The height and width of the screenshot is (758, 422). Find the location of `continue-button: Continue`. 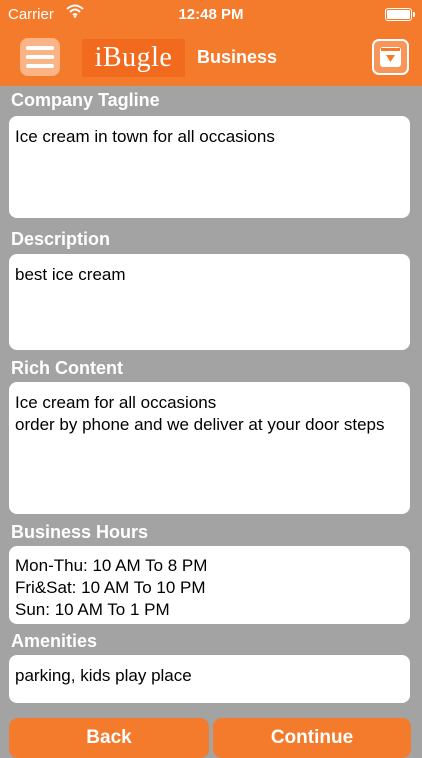

continue-button: Continue is located at coordinates (312, 738).